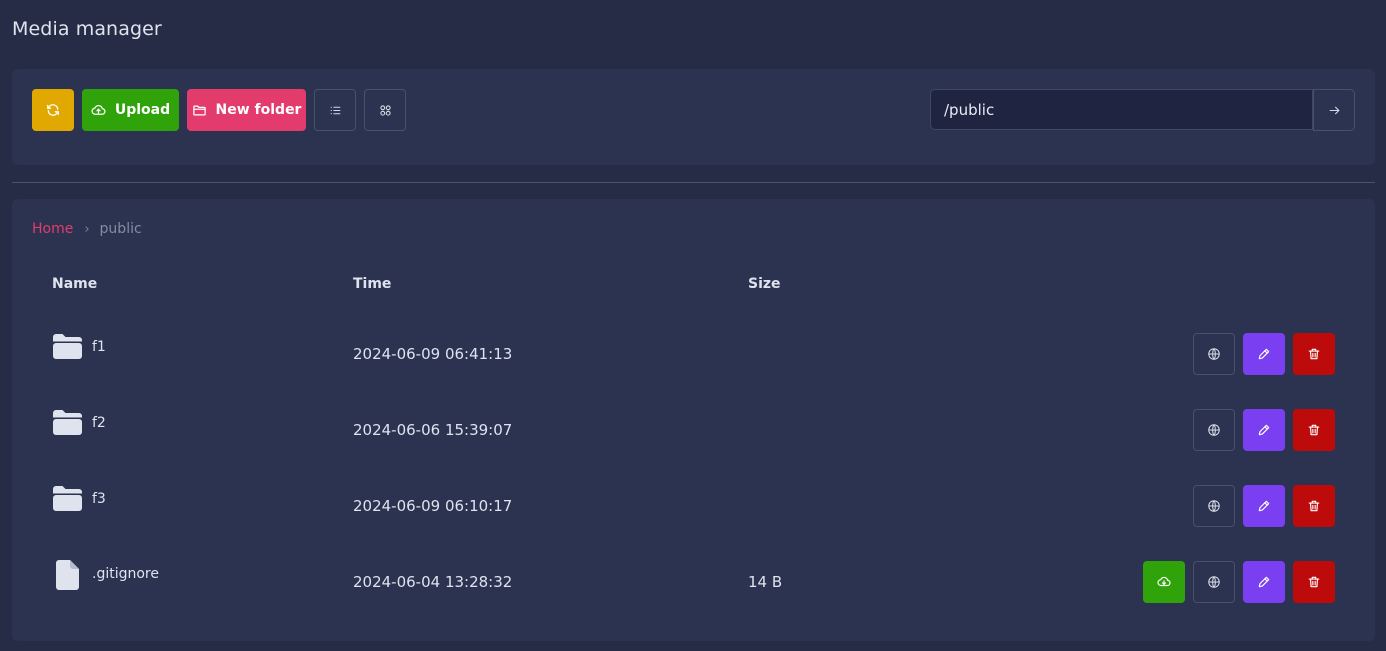  I want to click on list-icon, so click(335, 110).